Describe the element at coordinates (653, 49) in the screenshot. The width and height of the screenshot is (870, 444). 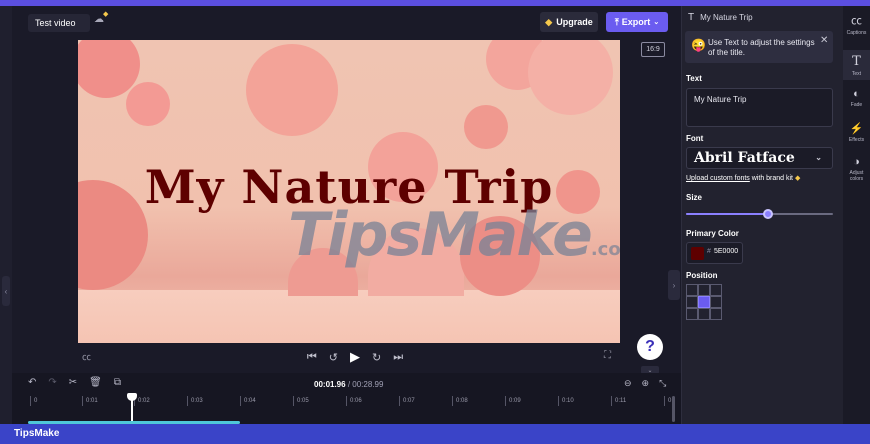
I see `aspect-ratio-button: 16:9` at that location.